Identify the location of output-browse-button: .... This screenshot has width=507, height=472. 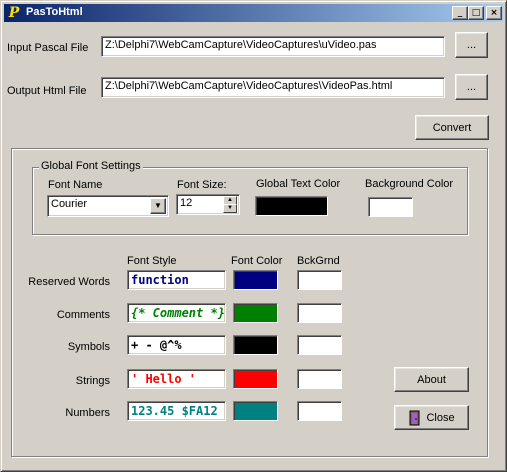
(471, 87).